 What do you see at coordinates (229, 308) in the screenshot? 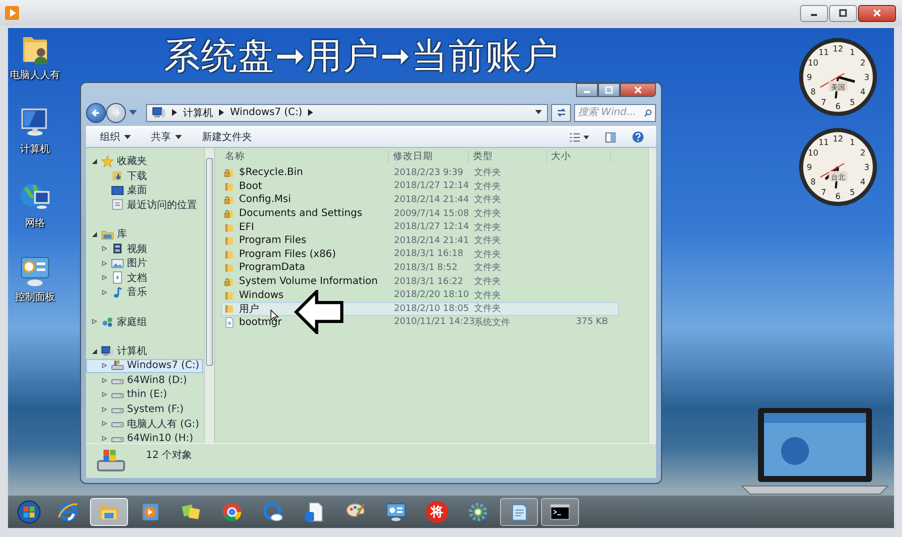
I see `folder-icon` at bounding box center [229, 308].